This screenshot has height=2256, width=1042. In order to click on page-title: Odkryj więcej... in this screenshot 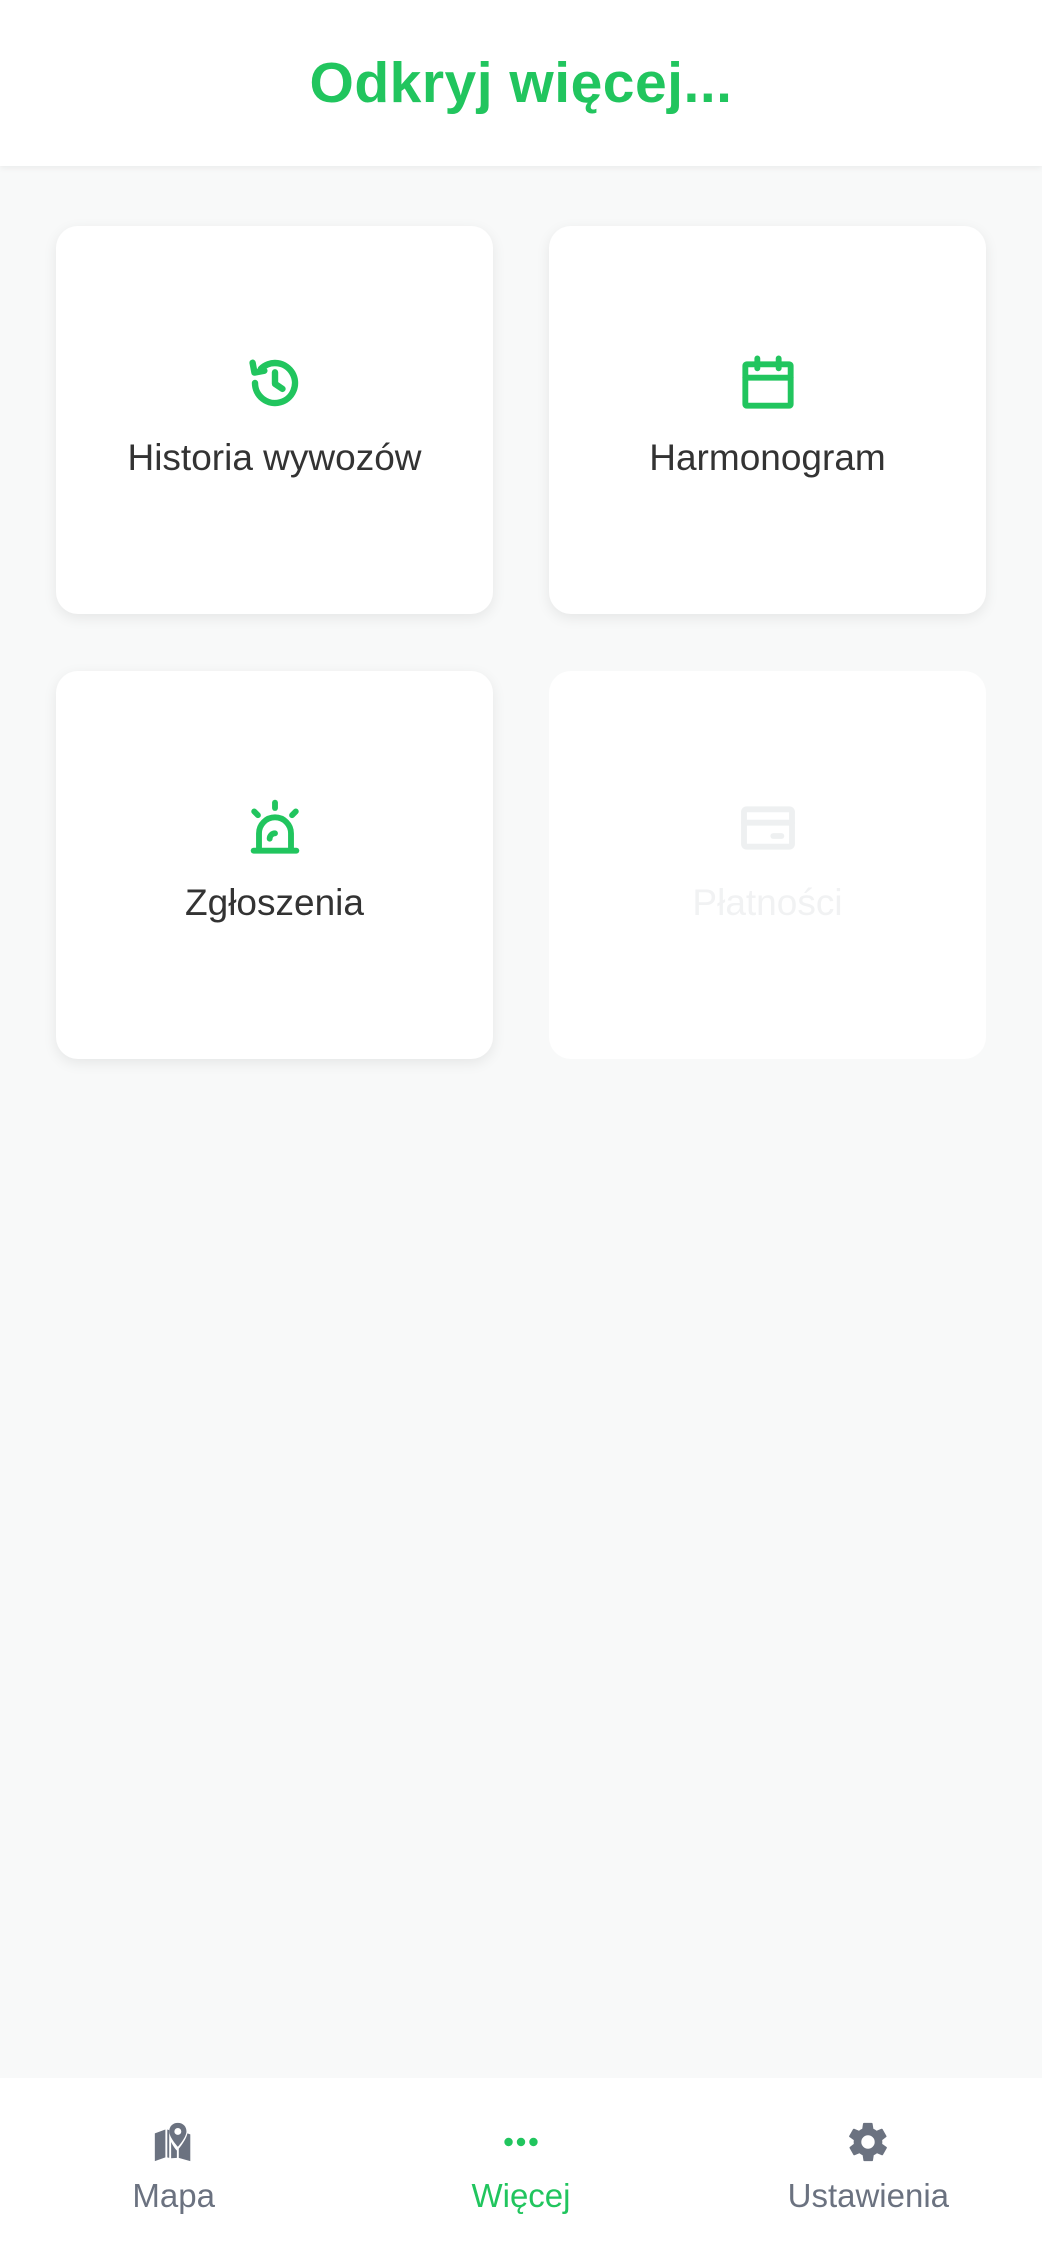, I will do `click(521, 83)`.